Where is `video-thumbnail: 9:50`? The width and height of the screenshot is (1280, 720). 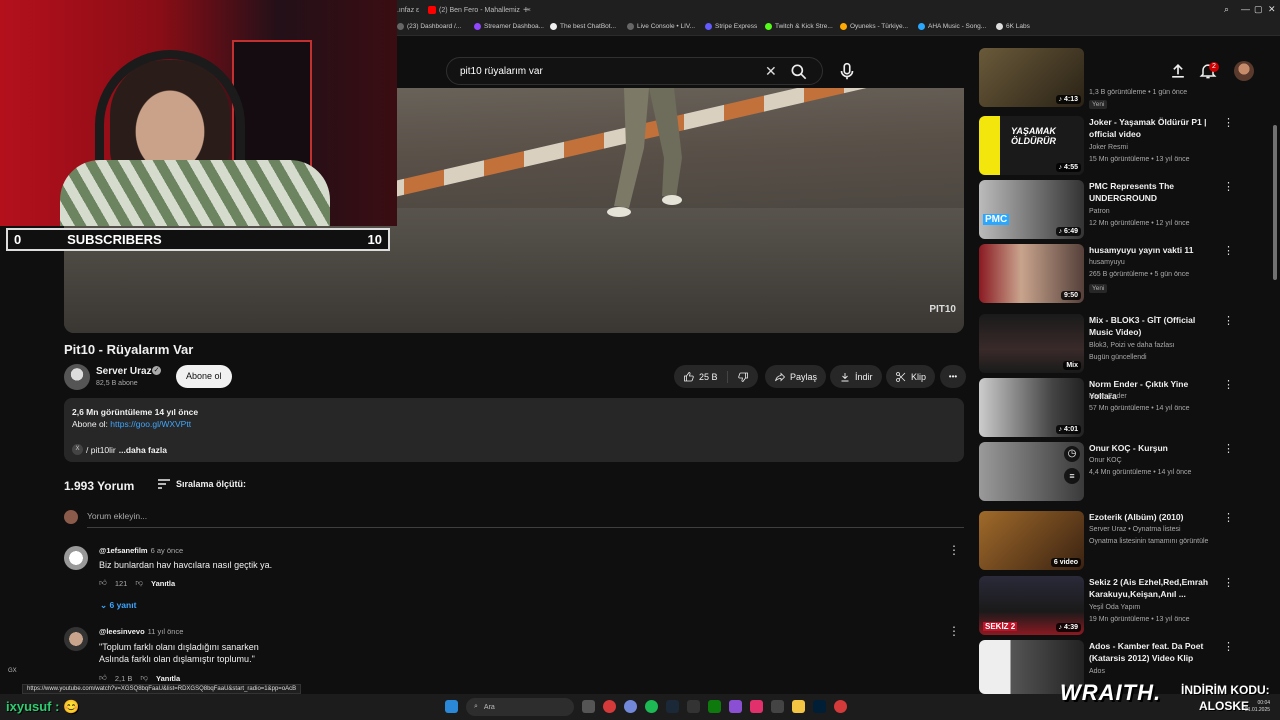
video-thumbnail: 9:50 is located at coordinates (1031, 273).